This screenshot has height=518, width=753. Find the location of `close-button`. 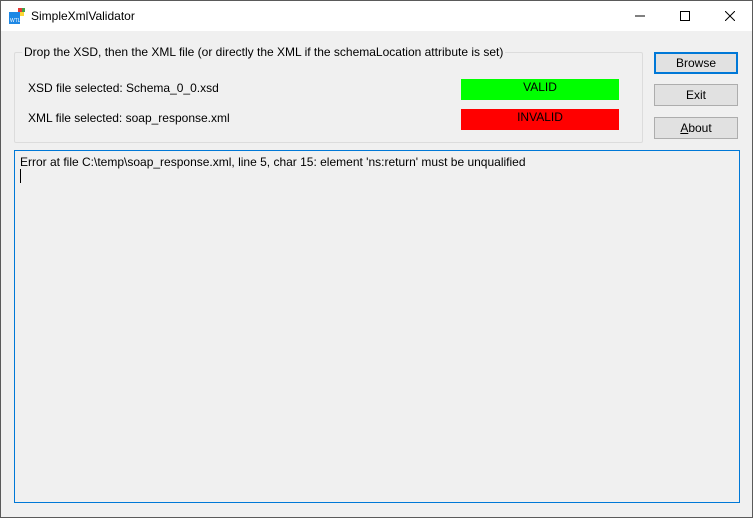

close-button is located at coordinates (729, 16).